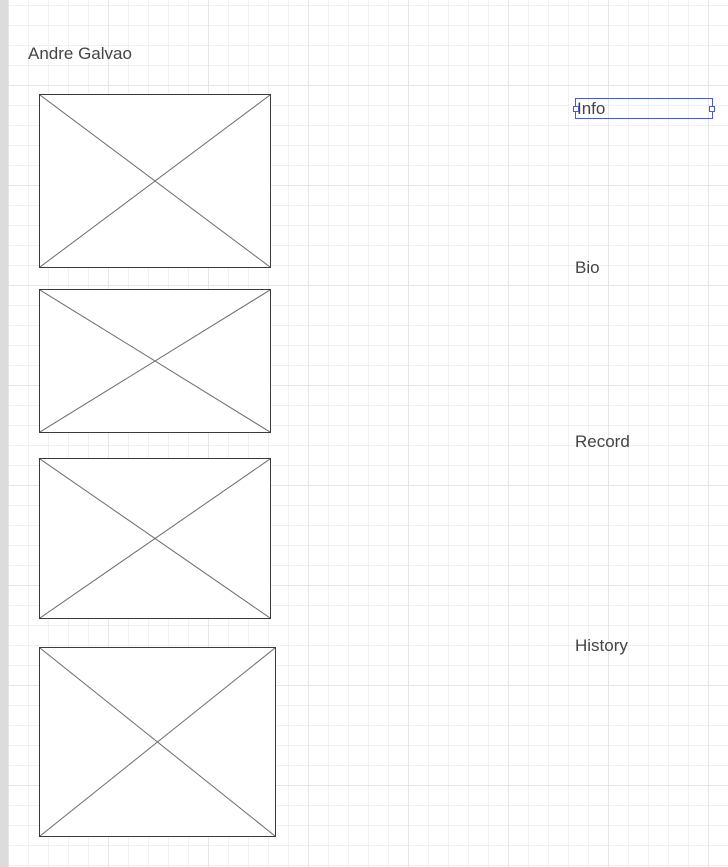  I want to click on nav-record-label: Record, so click(602, 442).